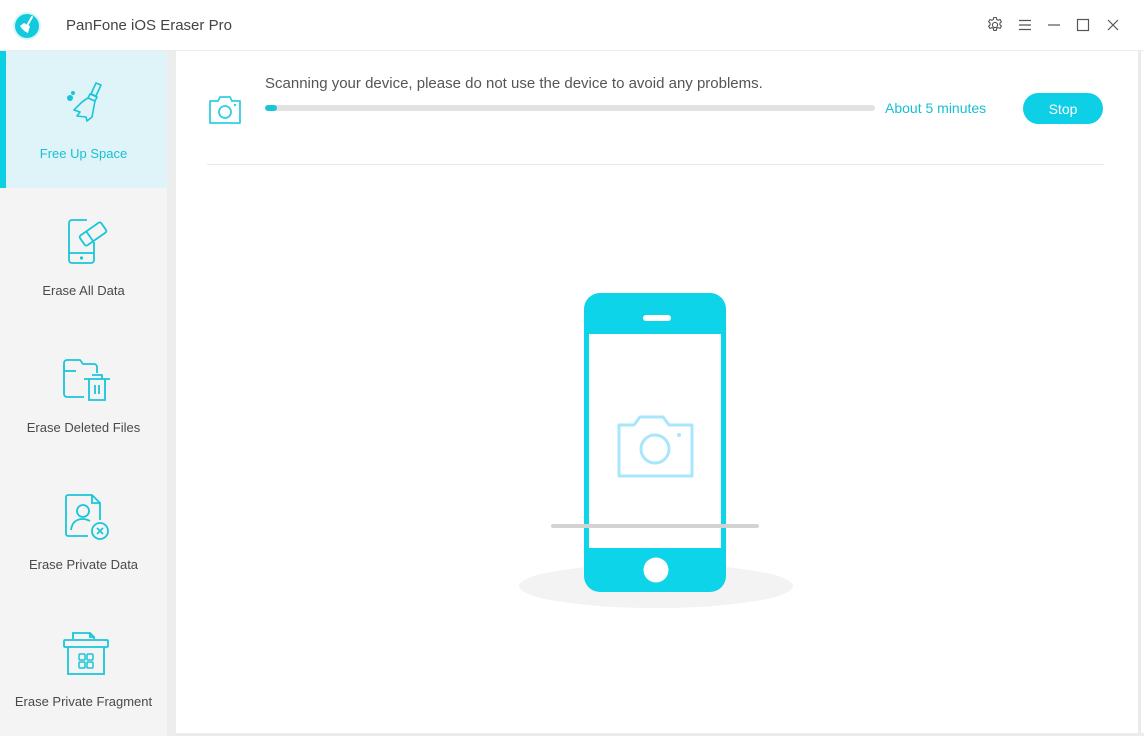  I want to click on sidebar-separator, so click(171, 393).